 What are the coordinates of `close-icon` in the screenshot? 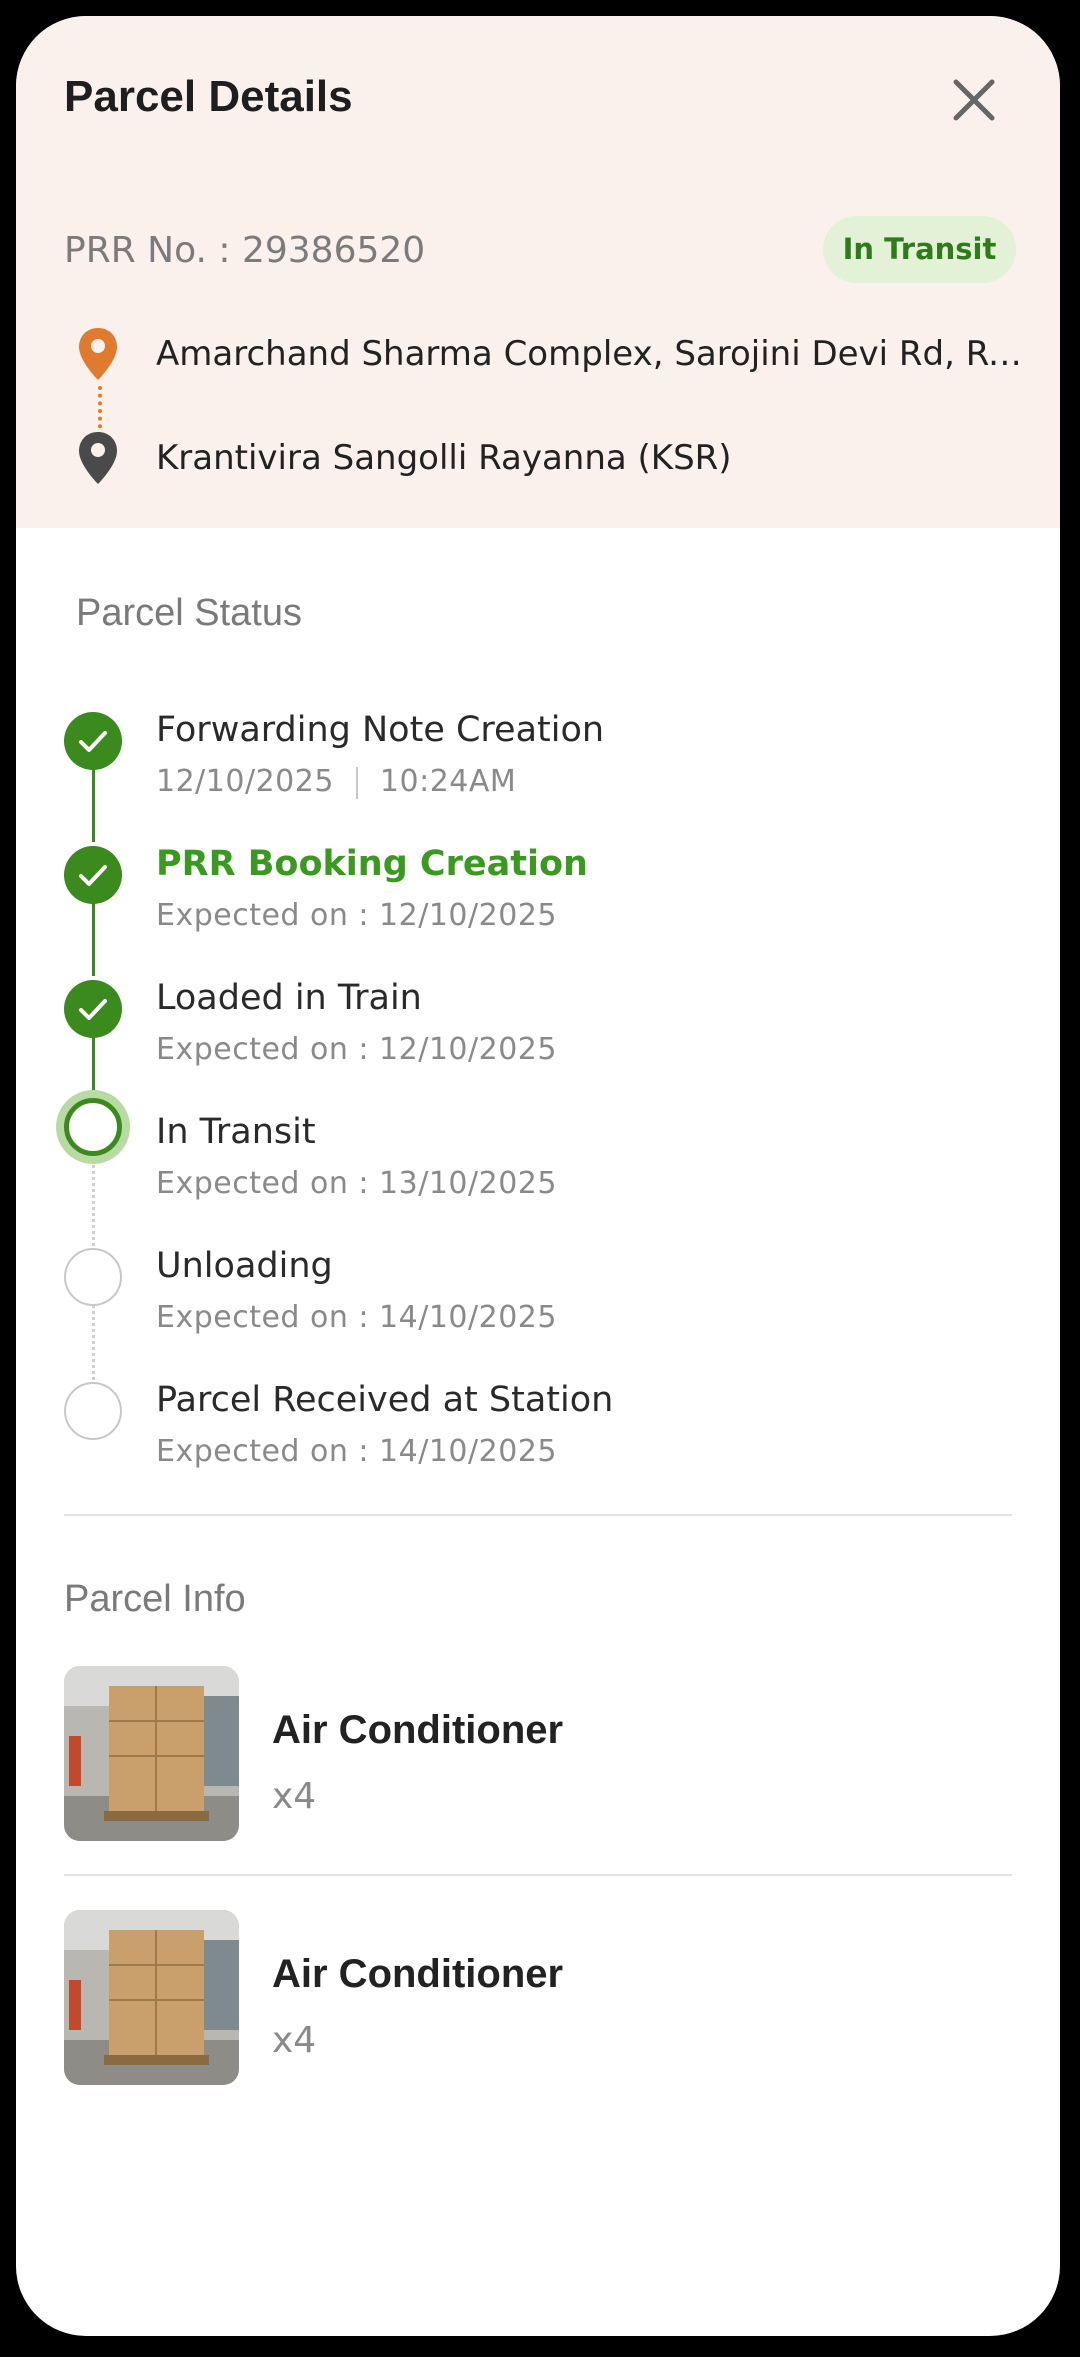 It's located at (974, 100).